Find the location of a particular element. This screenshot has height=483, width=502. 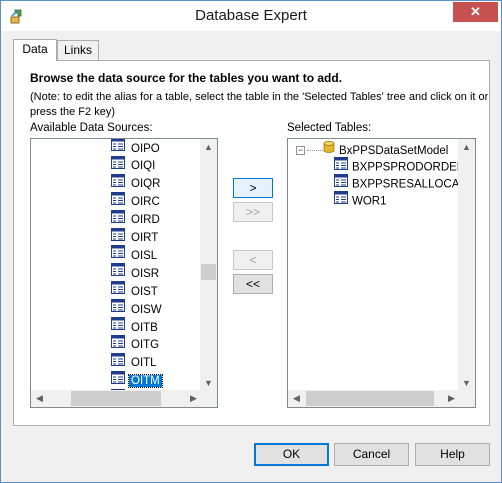

horizontal-scrollbar-selected: ◀ ▶ is located at coordinates (374, 398).